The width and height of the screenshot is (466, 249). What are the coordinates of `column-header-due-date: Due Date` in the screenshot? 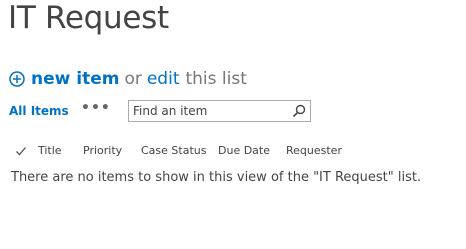 It's located at (244, 150).